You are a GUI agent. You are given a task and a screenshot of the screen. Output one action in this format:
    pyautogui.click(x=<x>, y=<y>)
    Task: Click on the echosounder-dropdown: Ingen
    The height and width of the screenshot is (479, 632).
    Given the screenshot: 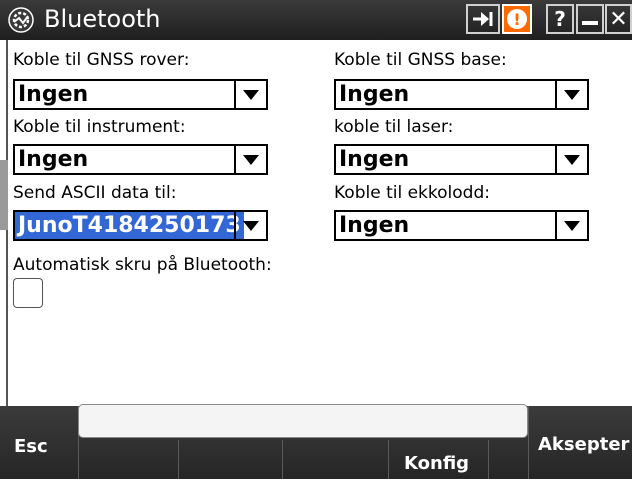 What is the action you would take?
    pyautogui.click(x=461, y=225)
    